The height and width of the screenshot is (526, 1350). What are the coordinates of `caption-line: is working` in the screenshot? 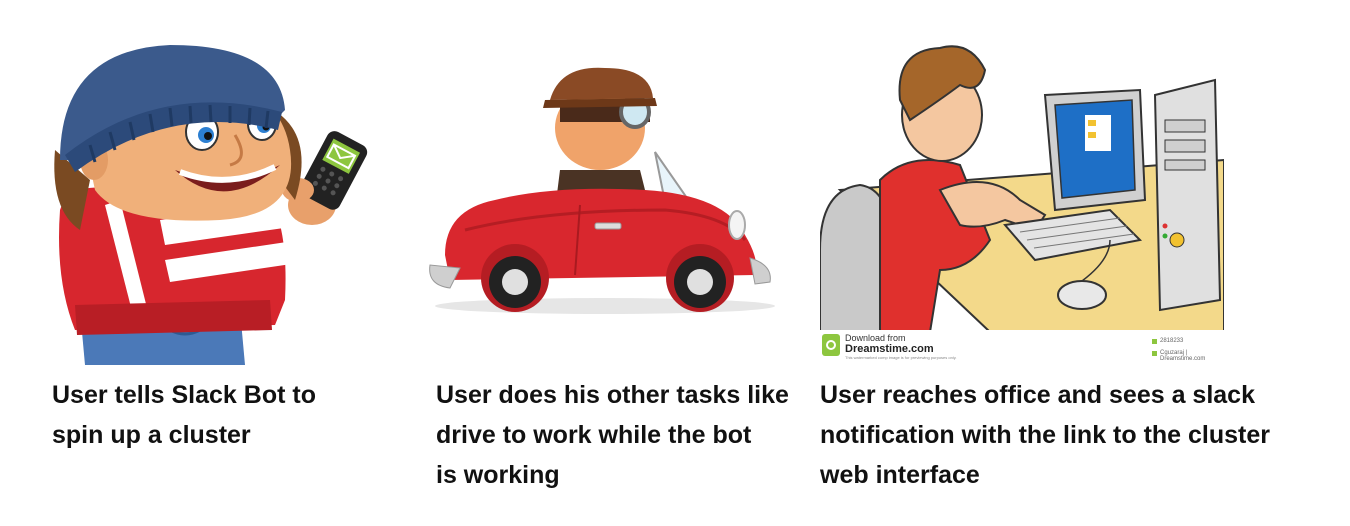 It's located at (498, 475).